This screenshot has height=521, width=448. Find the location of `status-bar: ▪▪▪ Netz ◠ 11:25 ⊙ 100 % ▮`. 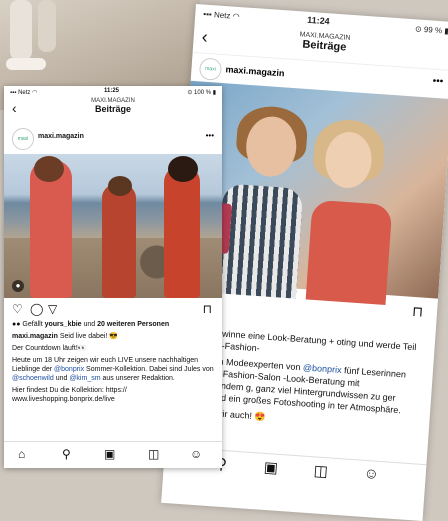

status-bar: ▪▪▪ Netz ◠ 11:25 ⊙ 100 % ▮ is located at coordinates (113, 92).